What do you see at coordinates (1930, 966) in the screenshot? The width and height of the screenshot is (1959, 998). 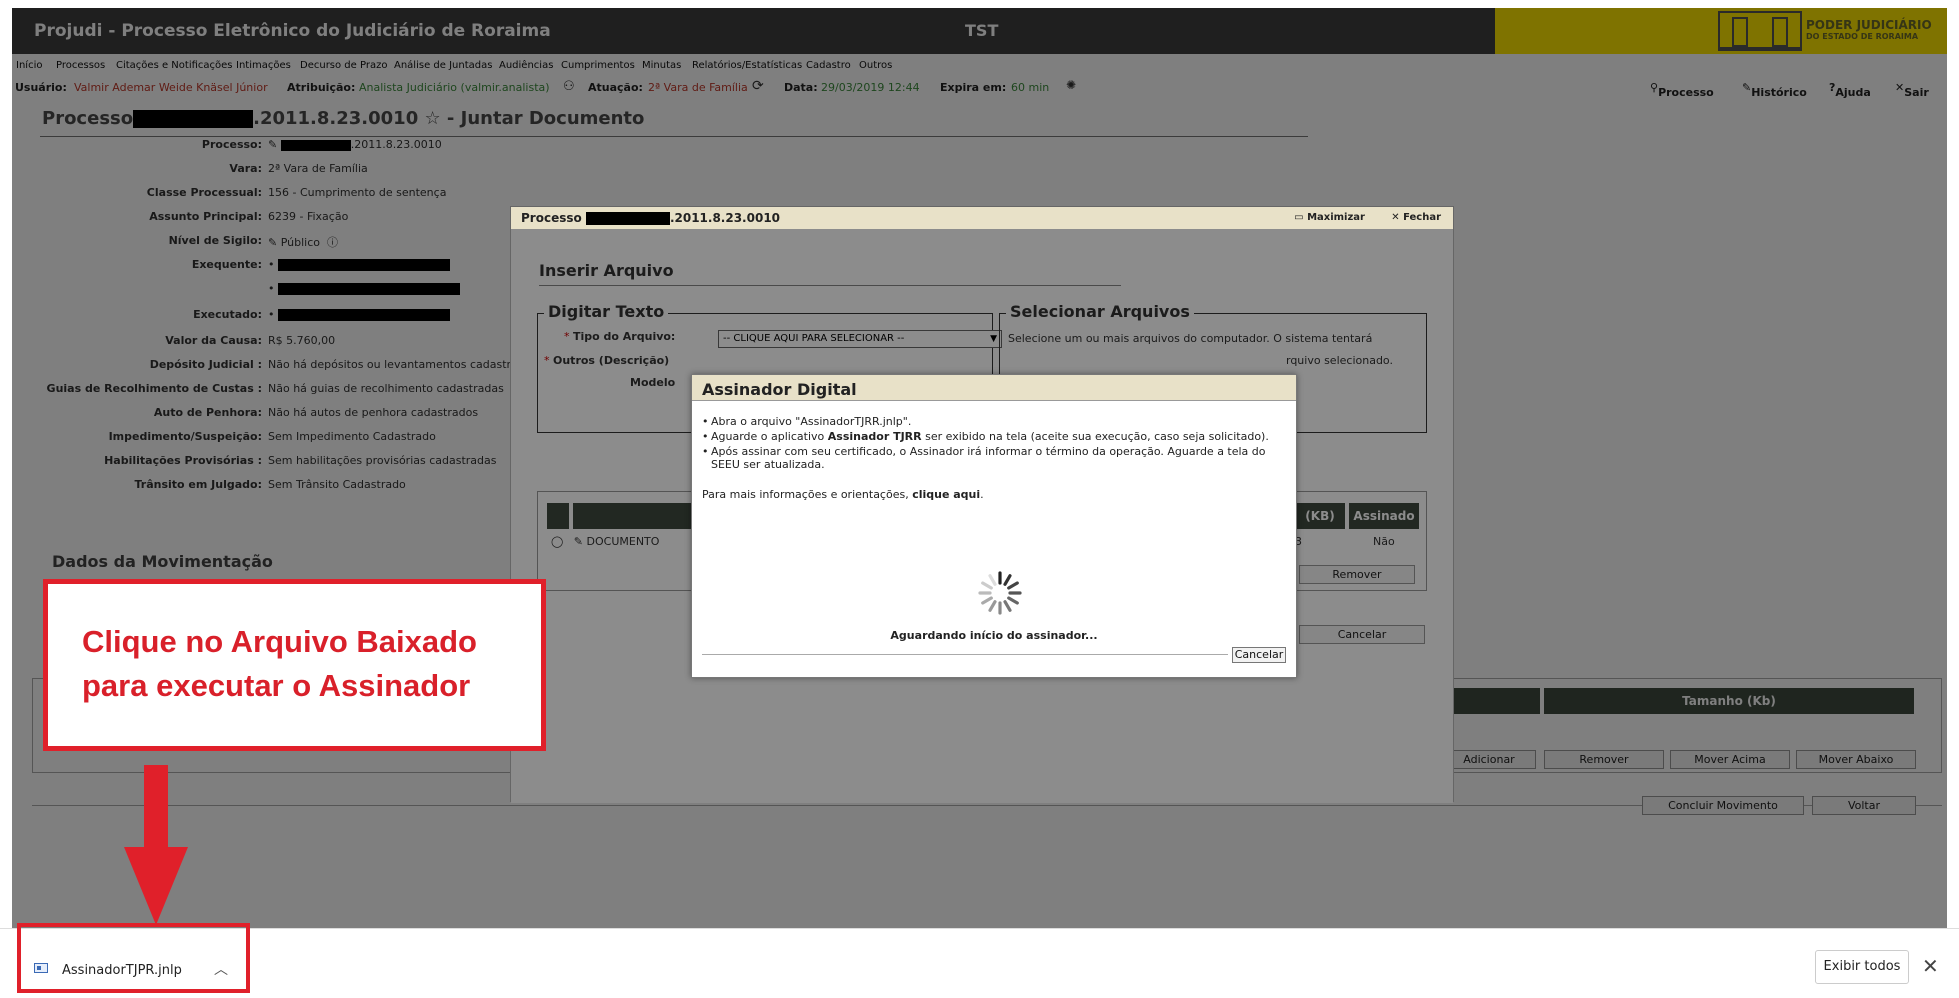 I see `close-download-bar-icon: ✕` at bounding box center [1930, 966].